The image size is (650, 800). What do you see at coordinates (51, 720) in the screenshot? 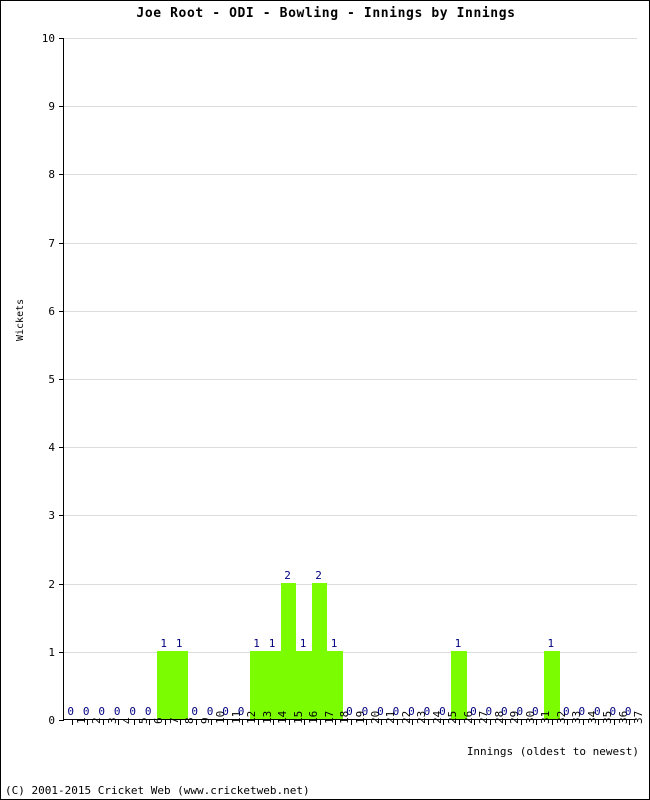
I see `y-axis-tick-label: 0` at bounding box center [51, 720].